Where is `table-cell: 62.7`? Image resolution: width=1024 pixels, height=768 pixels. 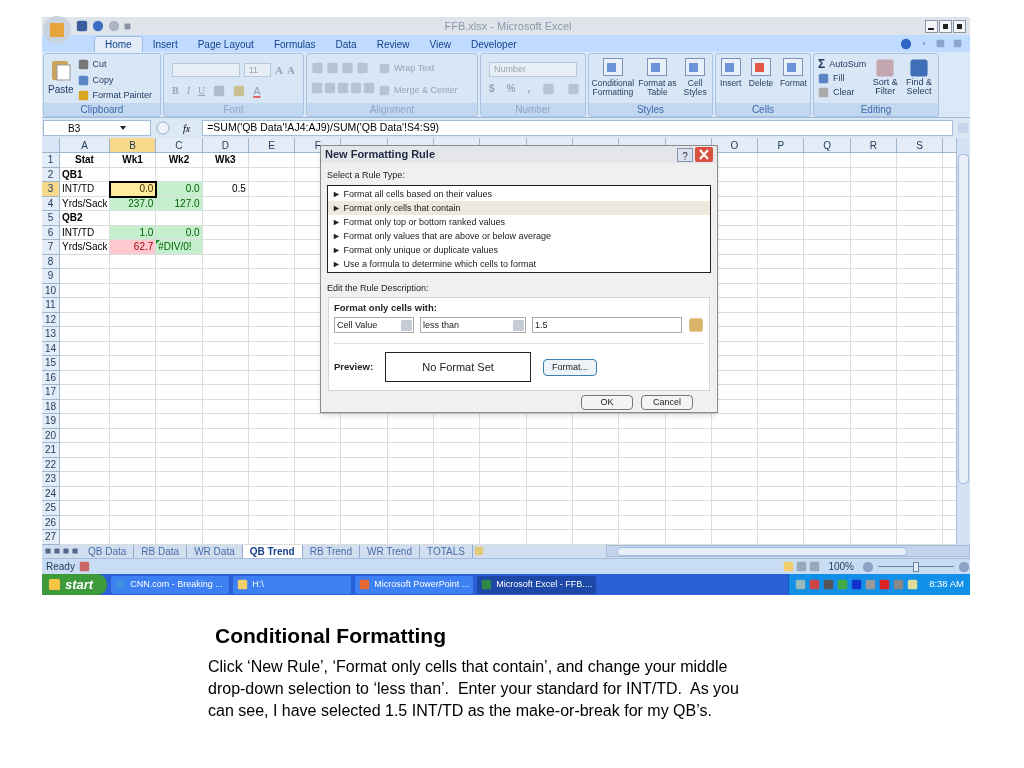 table-cell: 62.7 is located at coordinates (133, 247).